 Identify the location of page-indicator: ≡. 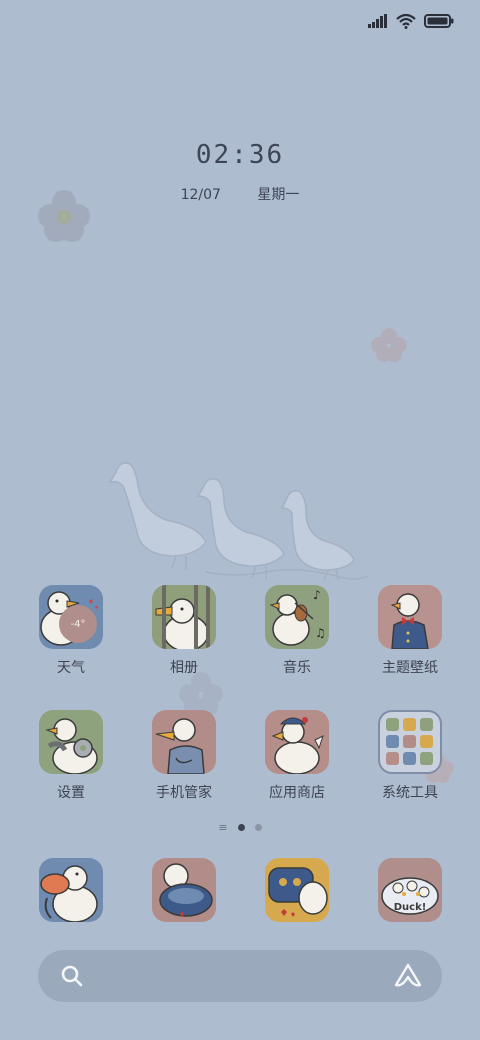
(240, 827).